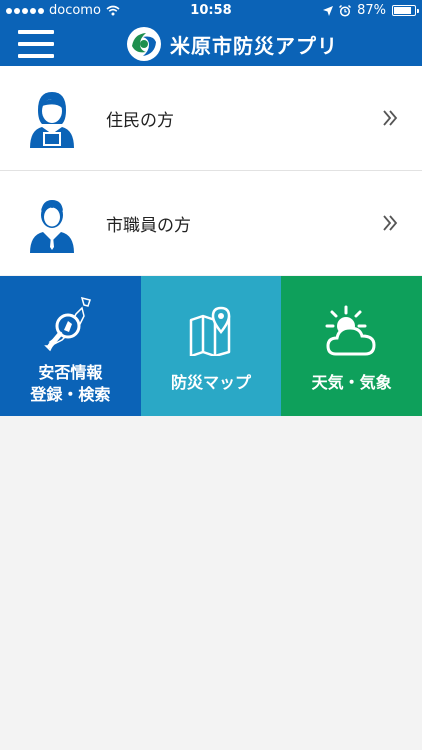 This screenshot has height=750, width=422. Describe the element at coordinates (210, 382) in the screenshot. I see `disaster-map-label: 防災マップ` at that location.